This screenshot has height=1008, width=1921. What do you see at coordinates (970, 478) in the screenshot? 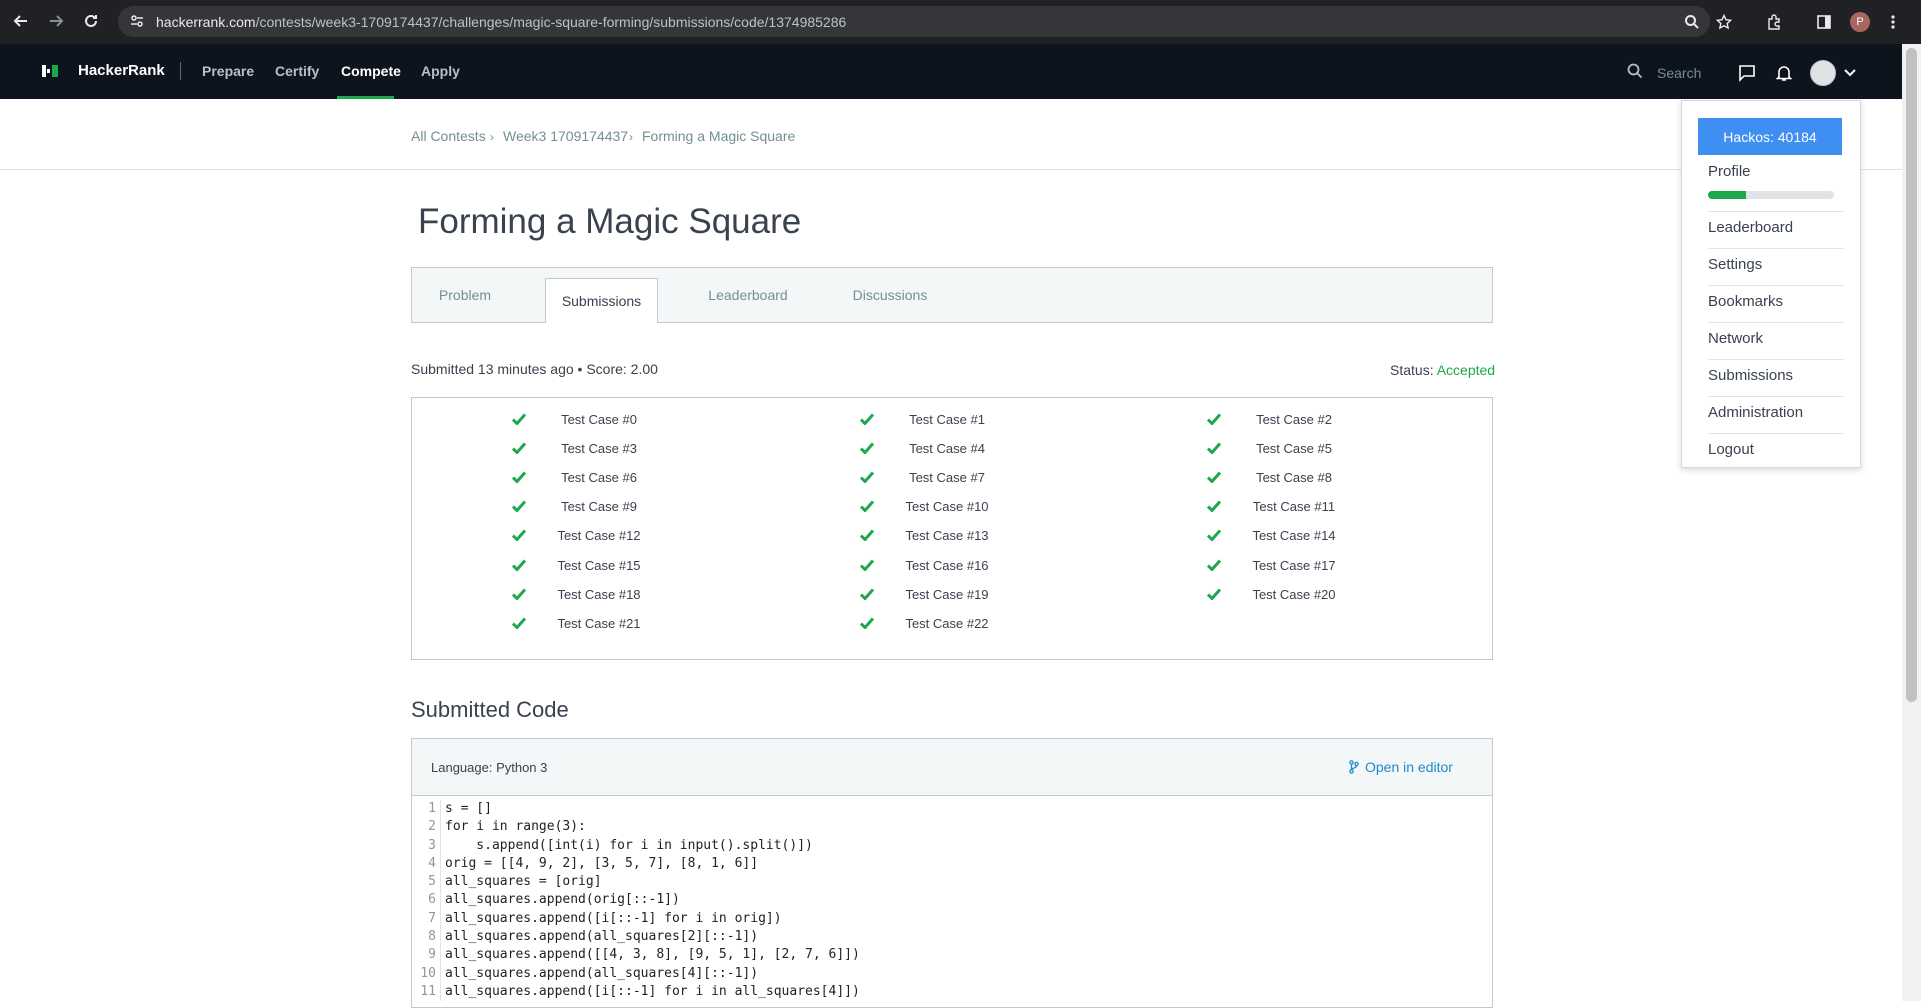
I see `test-case-item: Test Case #7` at bounding box center [970, 478].